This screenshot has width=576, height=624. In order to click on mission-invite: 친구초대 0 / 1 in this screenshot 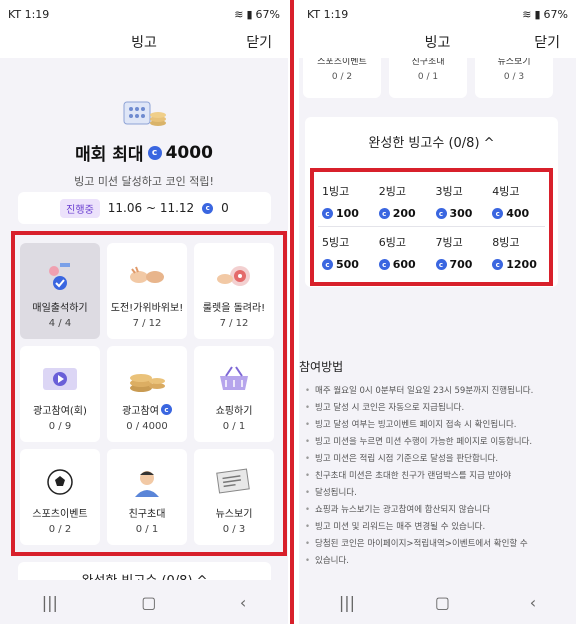, I will do `click(147, 497)`.